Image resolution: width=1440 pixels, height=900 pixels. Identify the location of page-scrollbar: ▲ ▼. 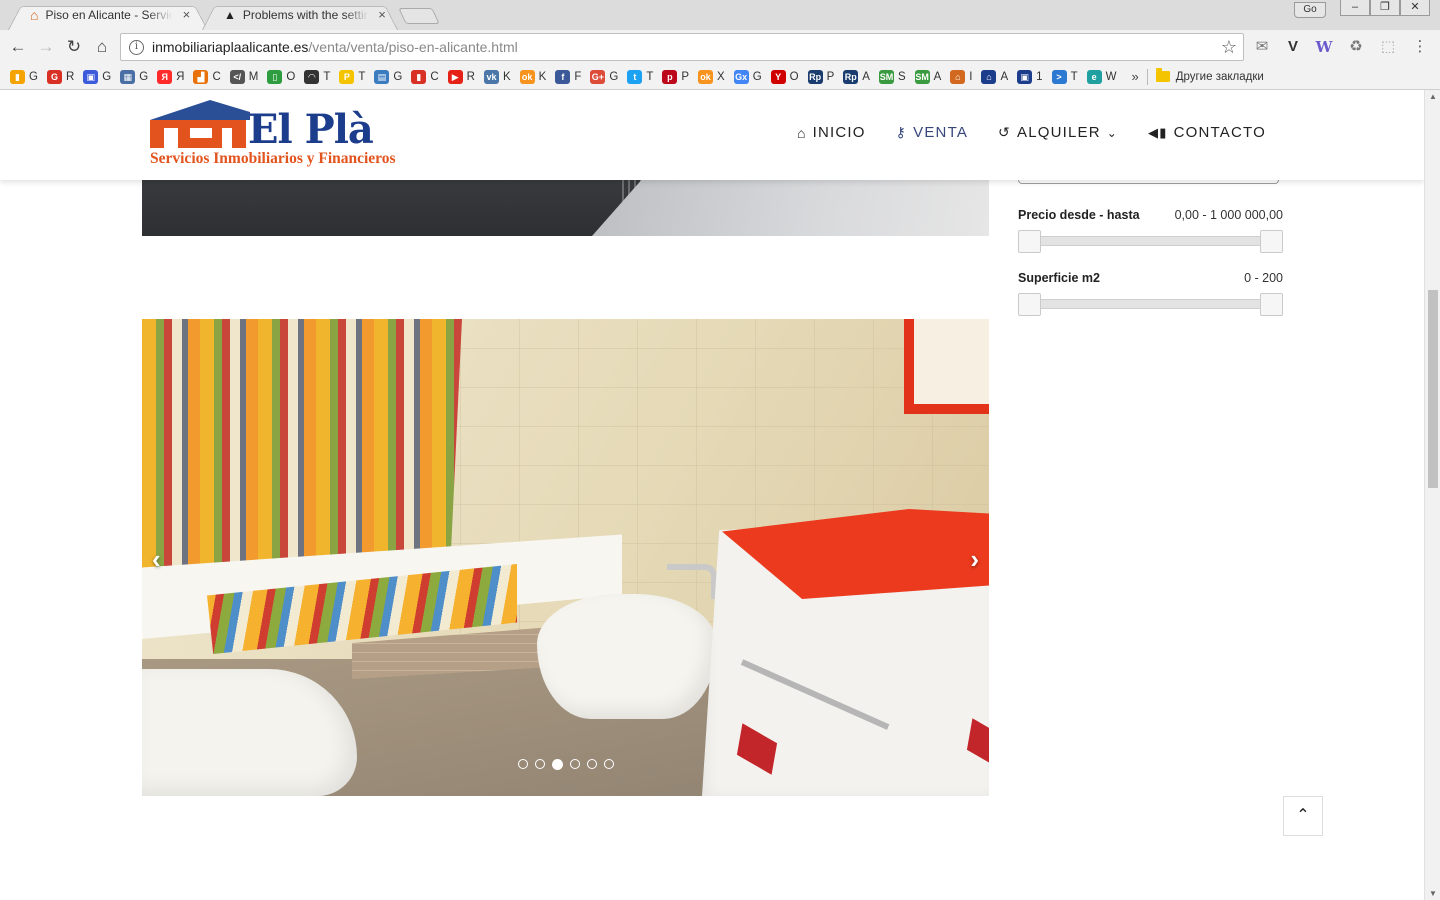
(1432, 495).